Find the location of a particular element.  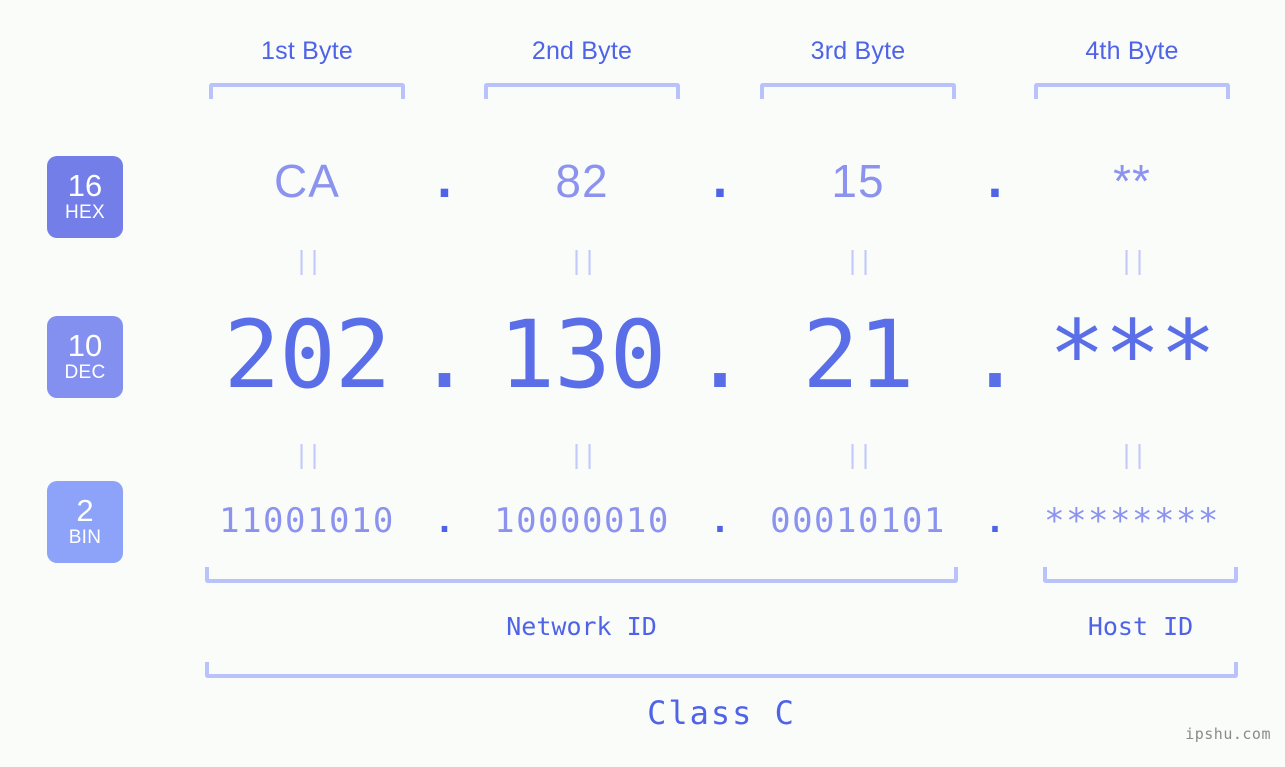

base-badge-dec: 10 DEC is located at coordinates (85, 357).